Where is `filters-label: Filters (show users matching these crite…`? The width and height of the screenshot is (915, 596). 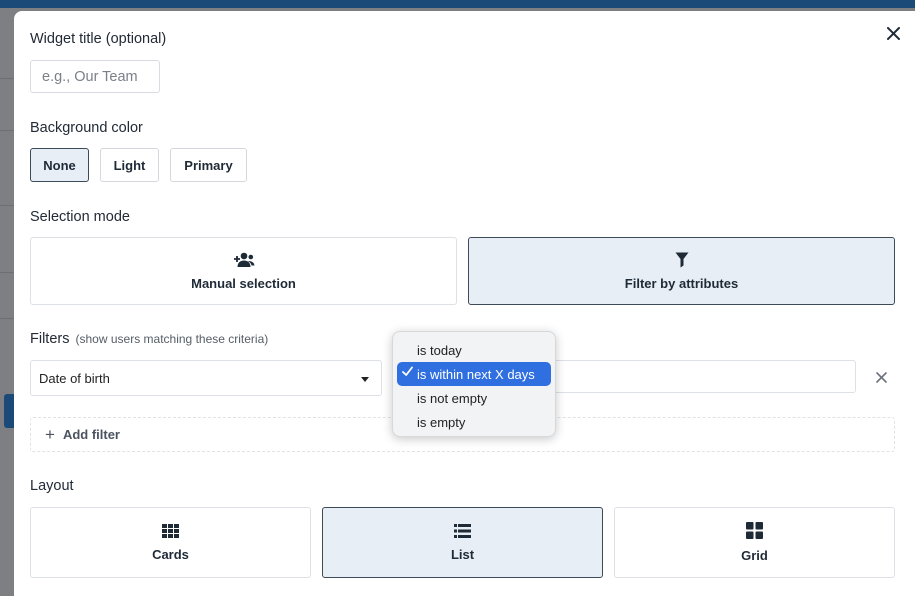
filters-label: Filters (show users matching these crite… is located at coordinates (149, 339).